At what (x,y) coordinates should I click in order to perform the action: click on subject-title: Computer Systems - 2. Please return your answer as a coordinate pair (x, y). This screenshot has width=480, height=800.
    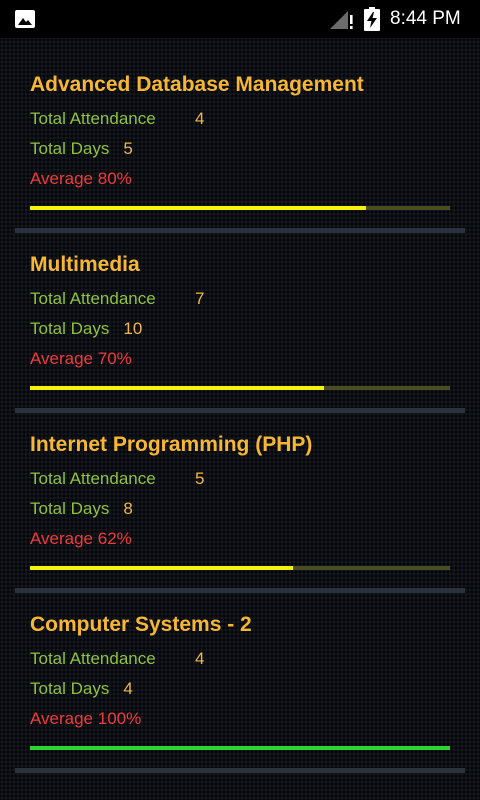
    Looking at the image, I should click on (141, 624).